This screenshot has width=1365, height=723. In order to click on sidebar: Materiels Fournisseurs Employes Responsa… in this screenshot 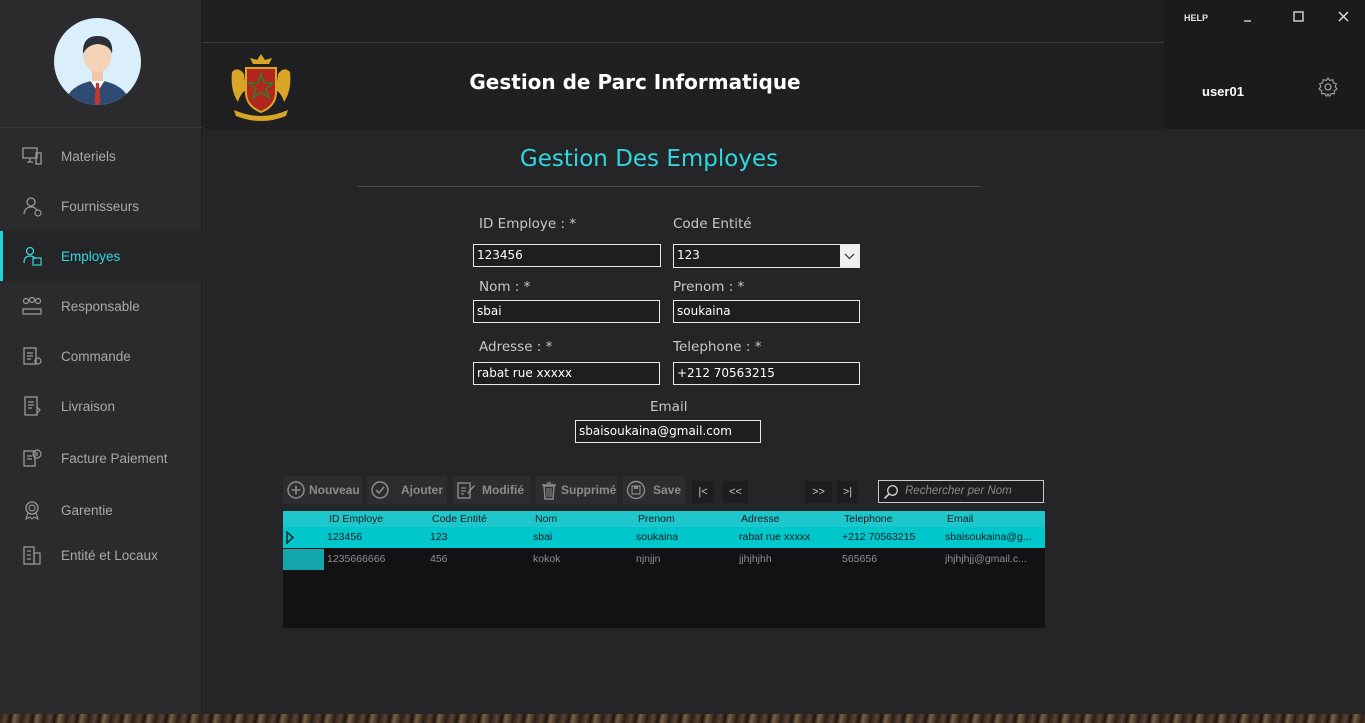, I will do `click(101, 357)`.